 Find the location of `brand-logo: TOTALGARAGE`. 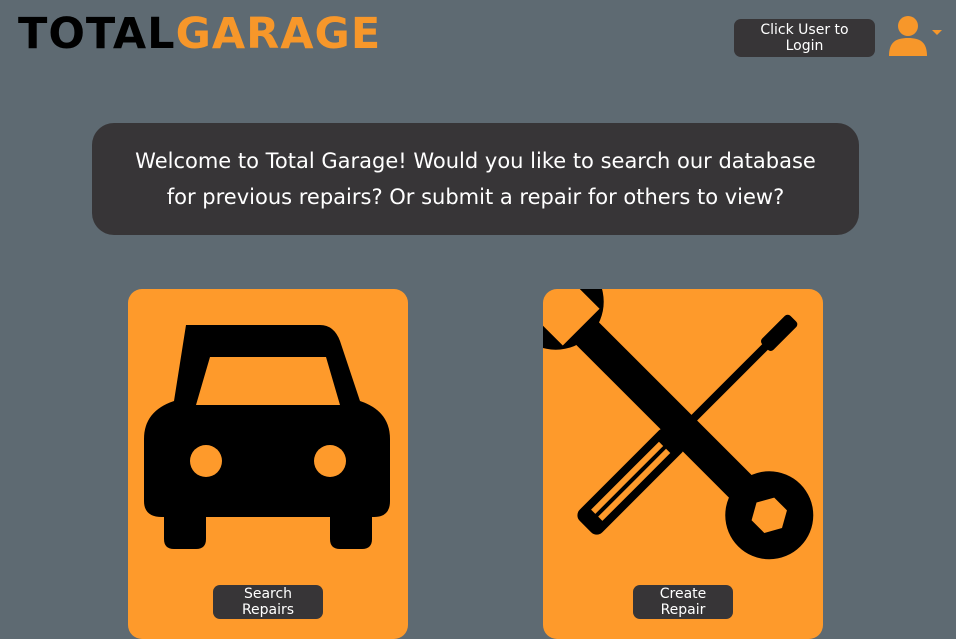

brand-logo: TOTALGARAGE is located at coordinates (199, 34).